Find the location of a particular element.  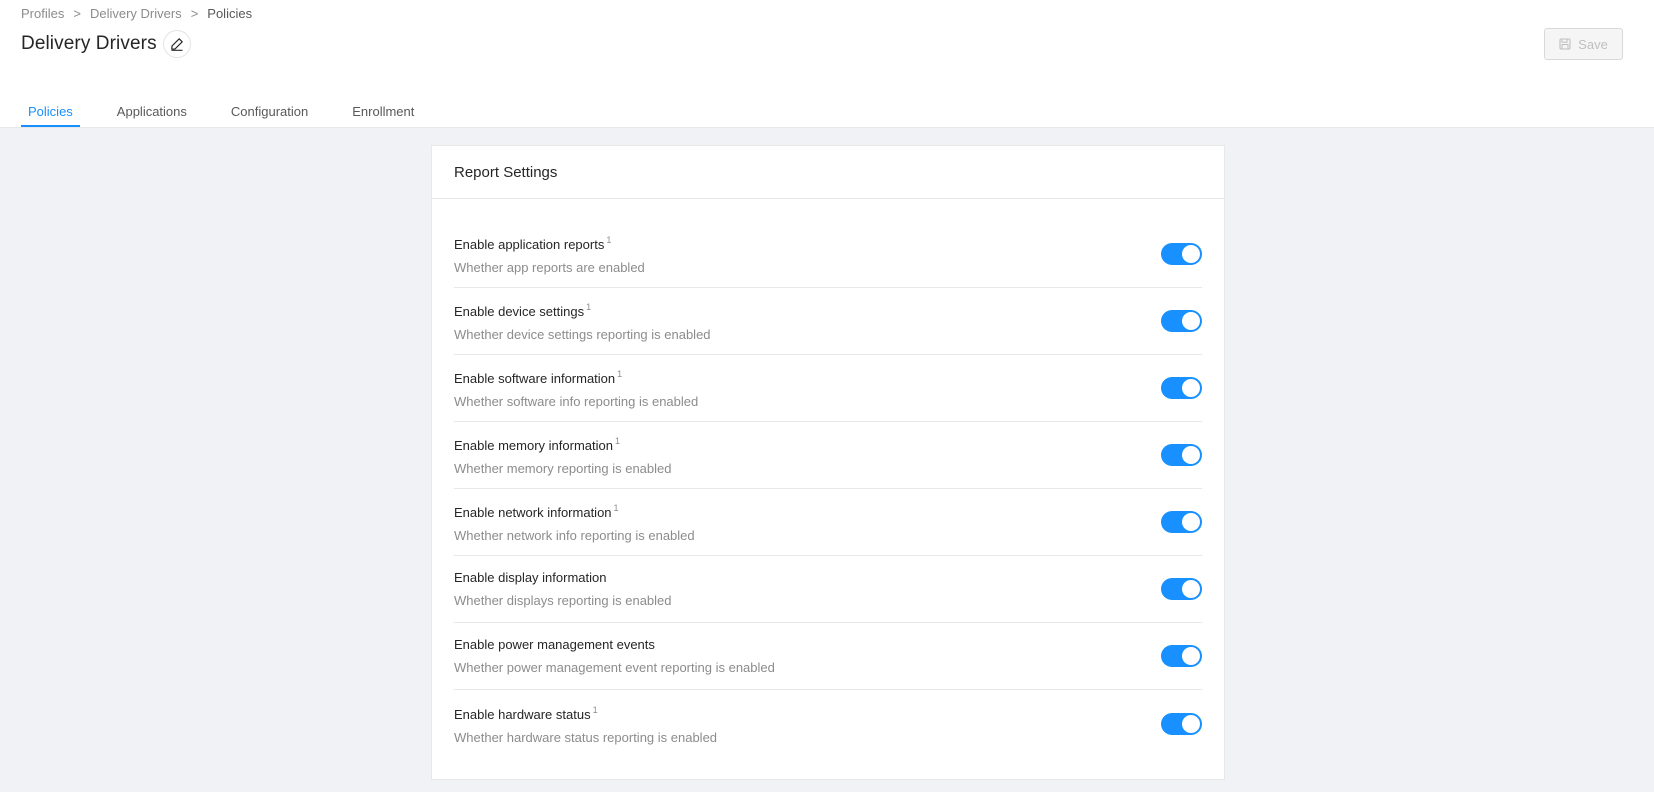

page-title-row: Delivery Drivers is located at coordinates (106, 44).